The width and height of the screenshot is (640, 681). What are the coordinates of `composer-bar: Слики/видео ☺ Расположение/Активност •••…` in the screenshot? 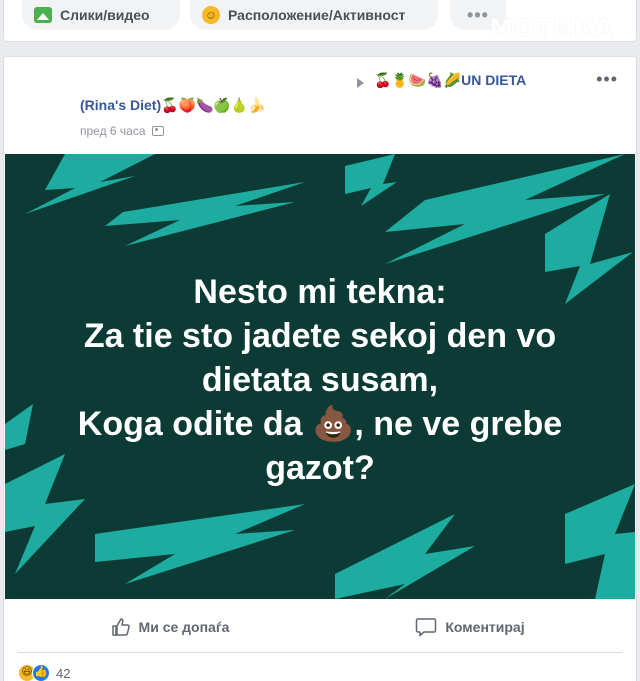 It's located at (320, 21).